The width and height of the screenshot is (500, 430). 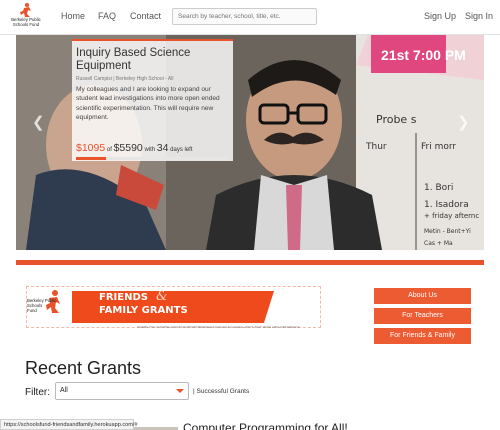 I want to click on filter-select: All, so click(x=122, y=391).